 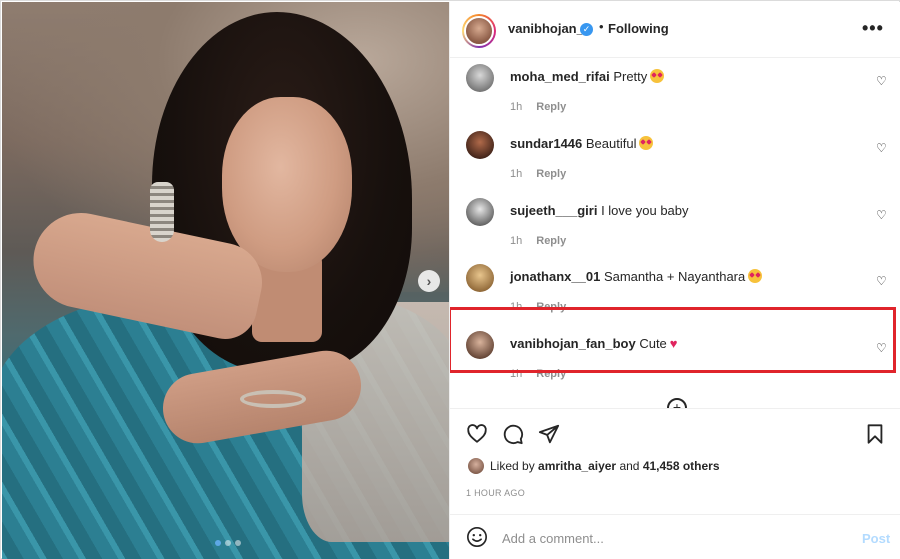 I want to click on post-comment-button: Post, so click(x=876, y=538).